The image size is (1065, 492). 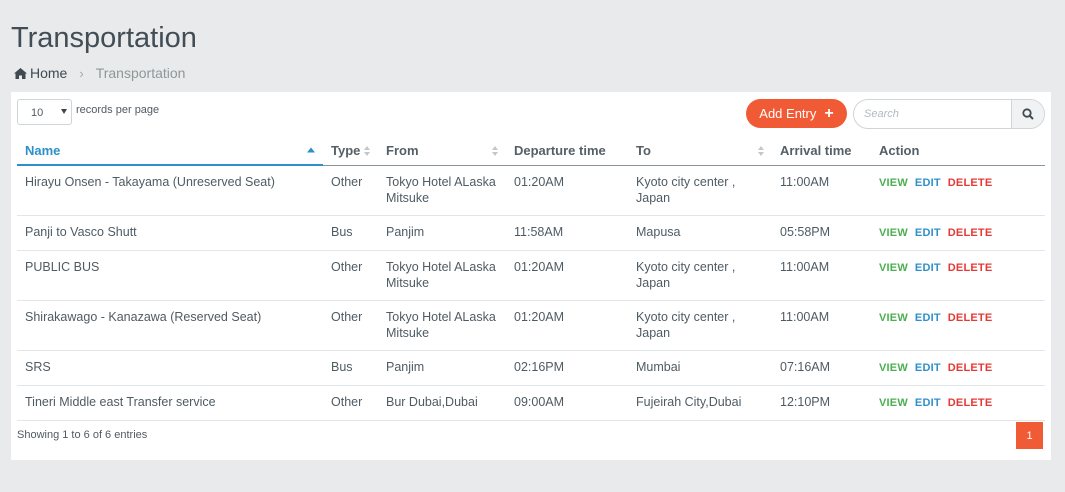 What do you see at coordinates (700, 151) in the screenshot?
I see `column-header-to: To` at bounding box center [700, 151].